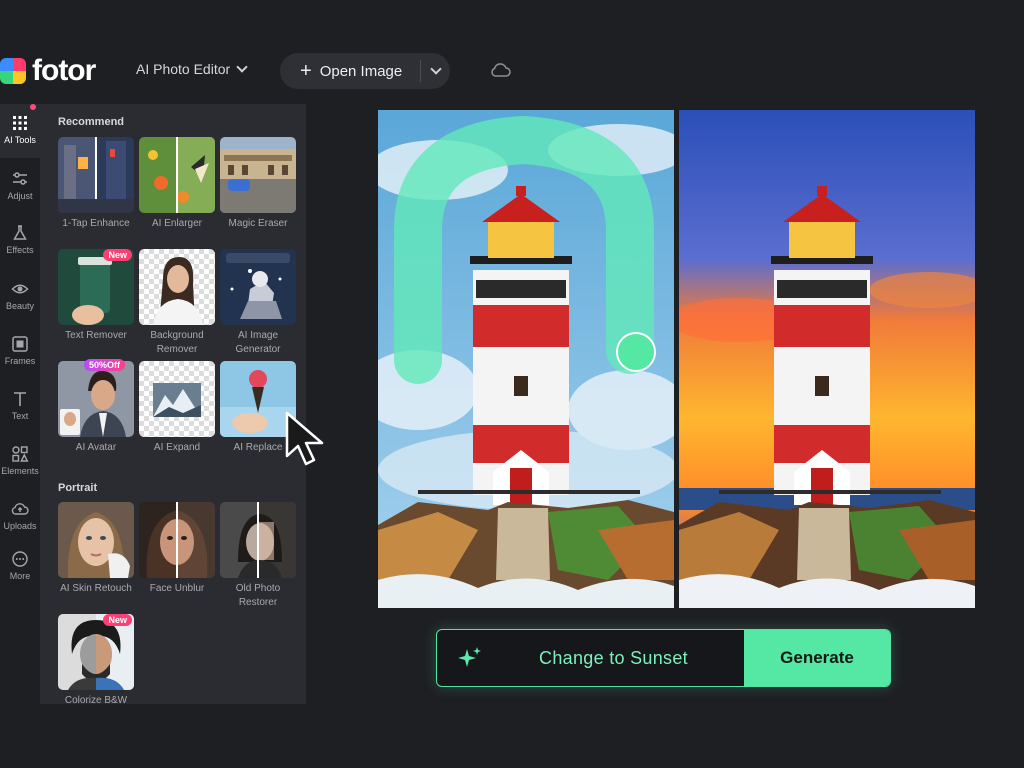 The height and width of the screenshot is (768, 1024). I want to click on tool-magic-eraser: Magic Eraser, so click(258, 184).